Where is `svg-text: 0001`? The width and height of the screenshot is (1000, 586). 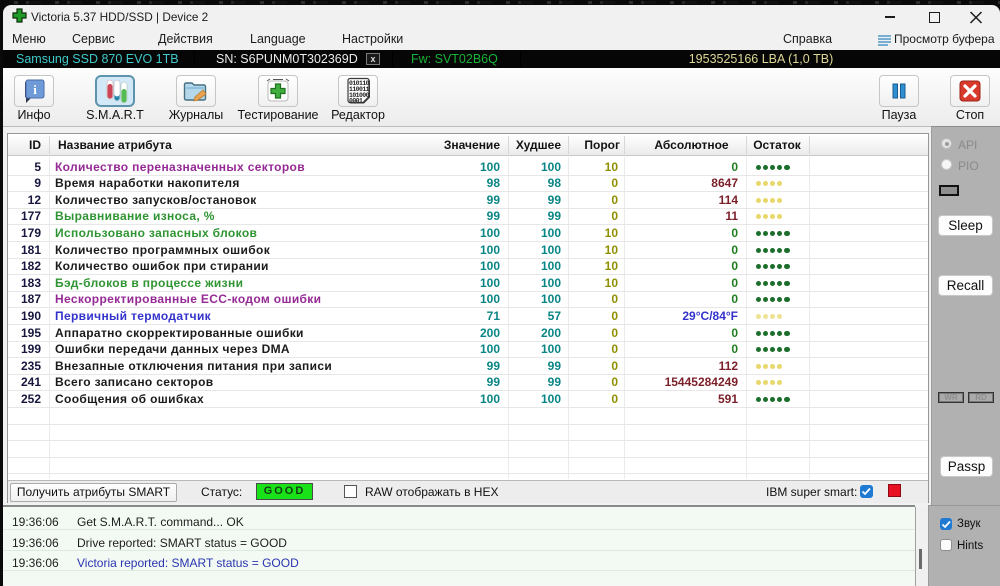
svg-text: 0001 is located at coordinates (356, 101).